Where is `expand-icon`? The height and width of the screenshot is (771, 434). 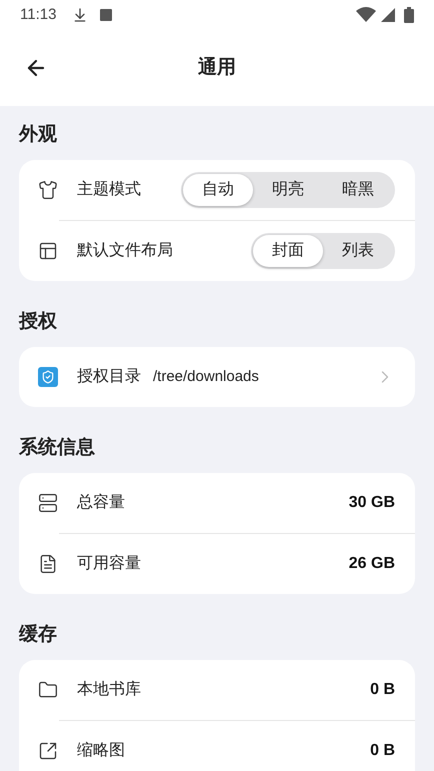 expand-icon is located at coordinates (48, 751).